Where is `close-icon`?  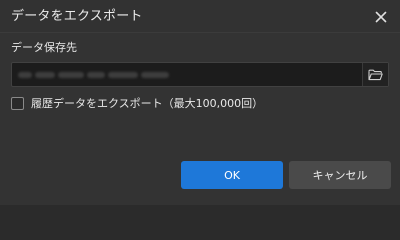
close-icon is located at coordinates (381, 17).